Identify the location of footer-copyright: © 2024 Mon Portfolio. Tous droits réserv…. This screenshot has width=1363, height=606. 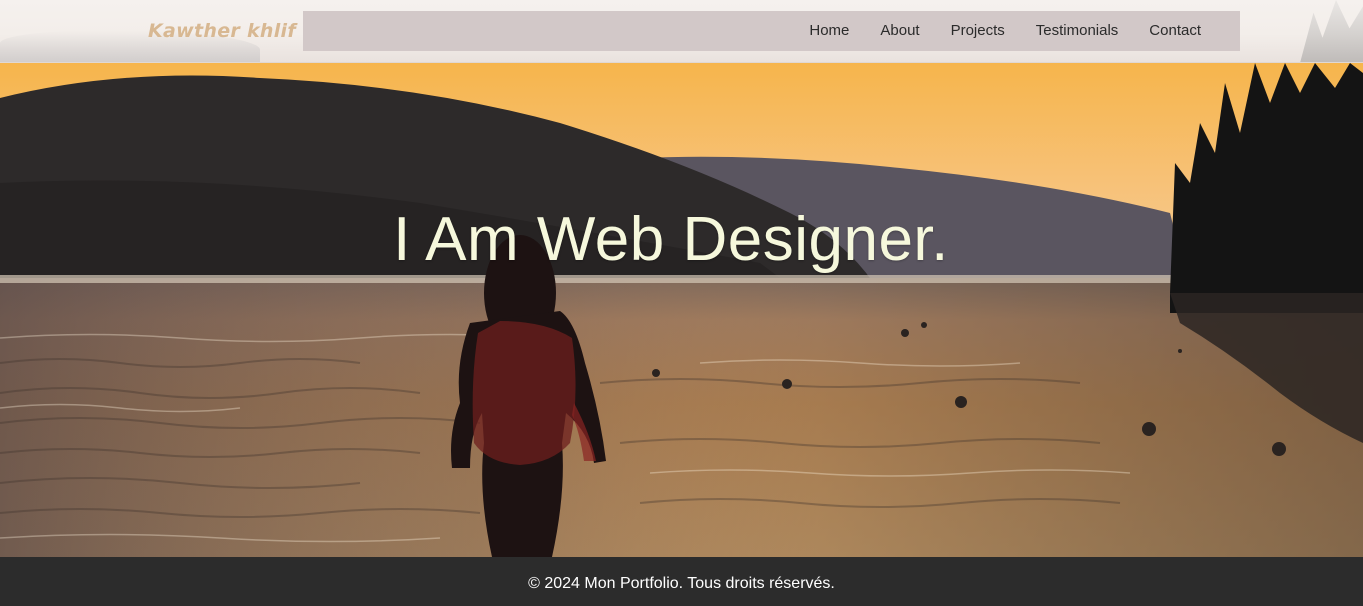
(681, 583).